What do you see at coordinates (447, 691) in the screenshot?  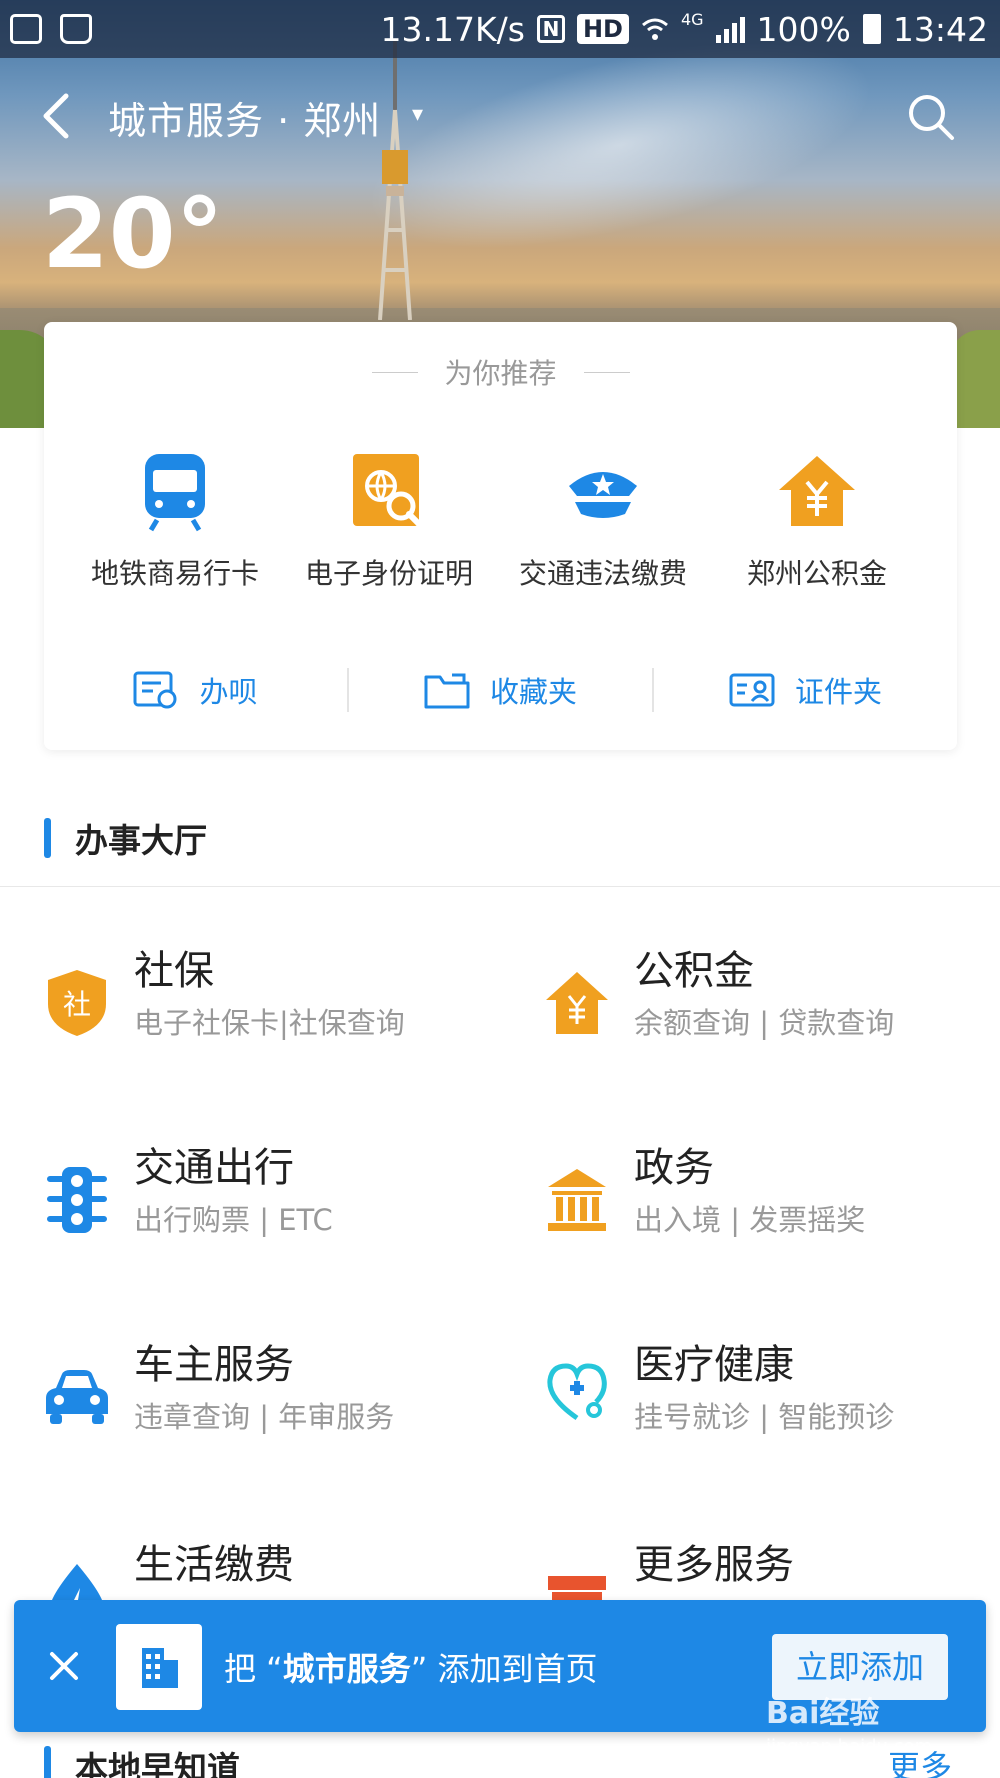 I see `folder-icon` at bounding box center [447, 691].